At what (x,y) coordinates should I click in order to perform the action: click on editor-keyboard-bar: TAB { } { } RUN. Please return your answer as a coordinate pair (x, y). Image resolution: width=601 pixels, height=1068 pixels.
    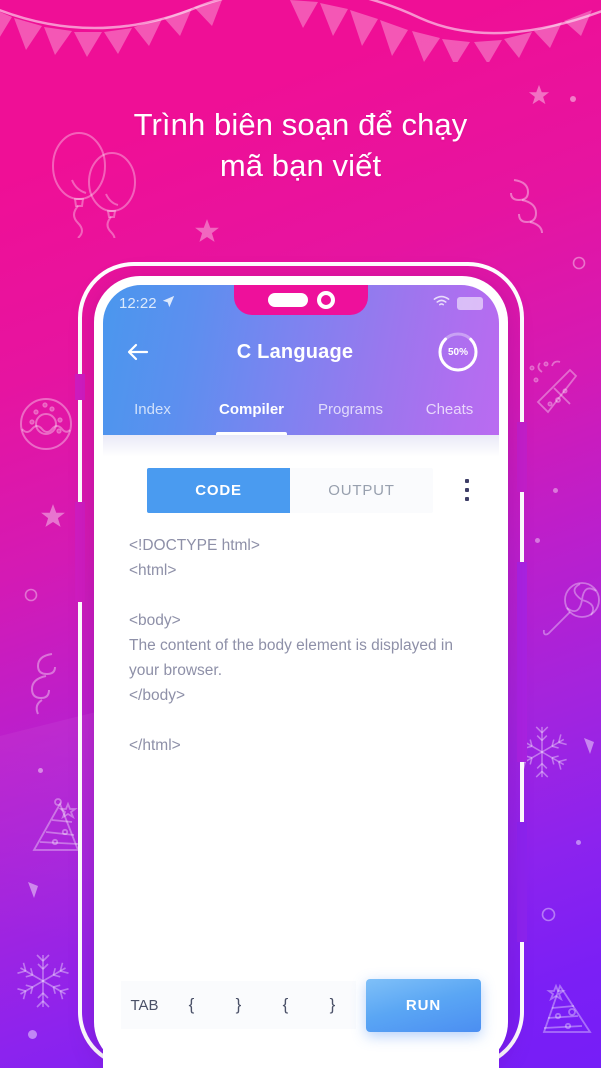
    Looking at the image, I should click on (301, 1005).